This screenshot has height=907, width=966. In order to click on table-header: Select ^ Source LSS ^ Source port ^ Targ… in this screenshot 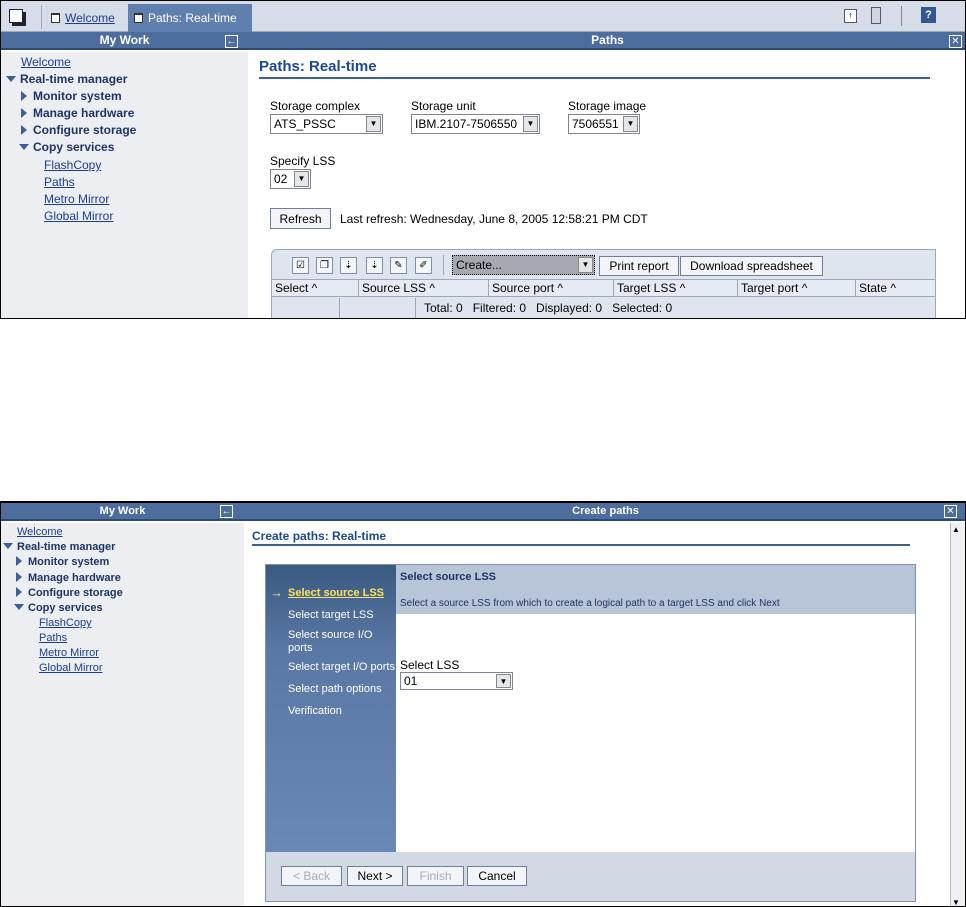, I will do `click(603, 288)`.